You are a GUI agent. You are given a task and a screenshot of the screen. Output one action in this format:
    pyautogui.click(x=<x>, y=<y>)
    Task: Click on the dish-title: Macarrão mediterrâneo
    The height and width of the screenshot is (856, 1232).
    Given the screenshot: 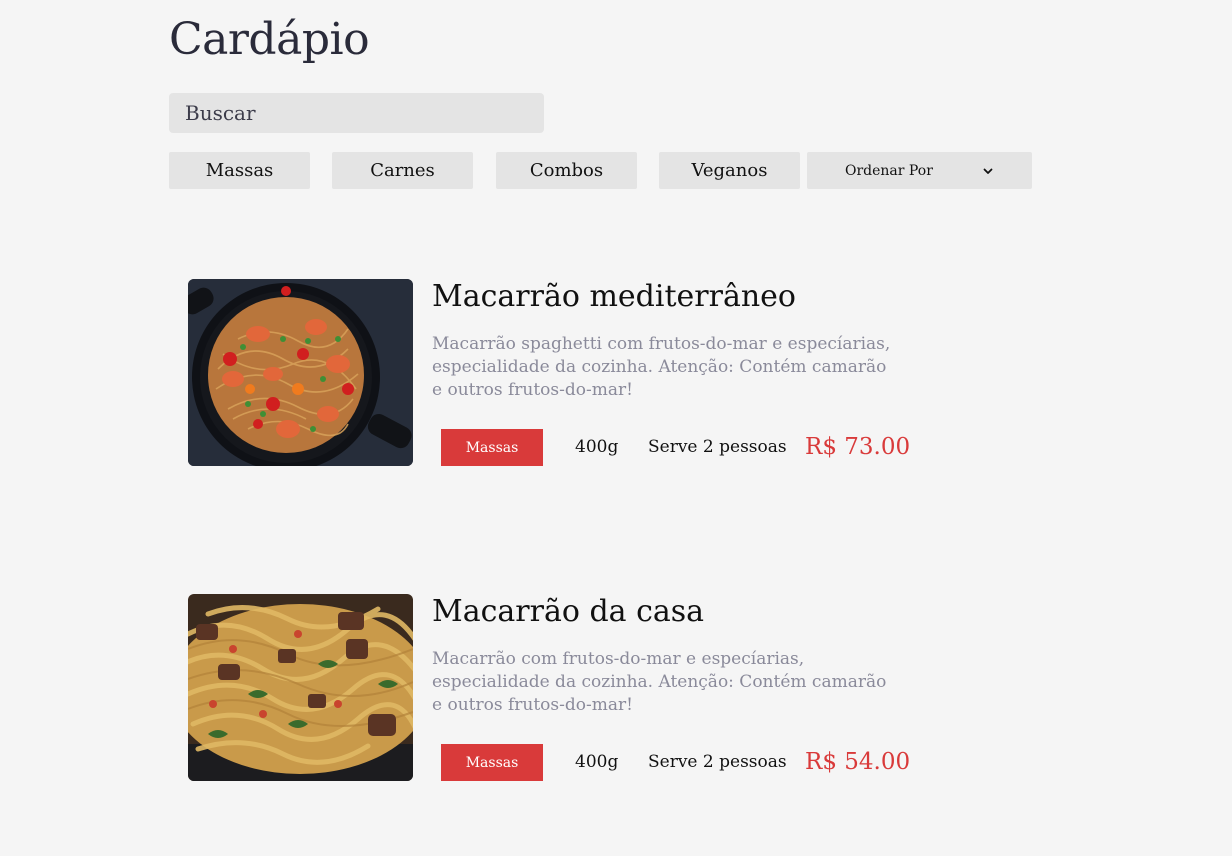 What is the action you would take?
    pyautogui.click(x=614, y=296)
    